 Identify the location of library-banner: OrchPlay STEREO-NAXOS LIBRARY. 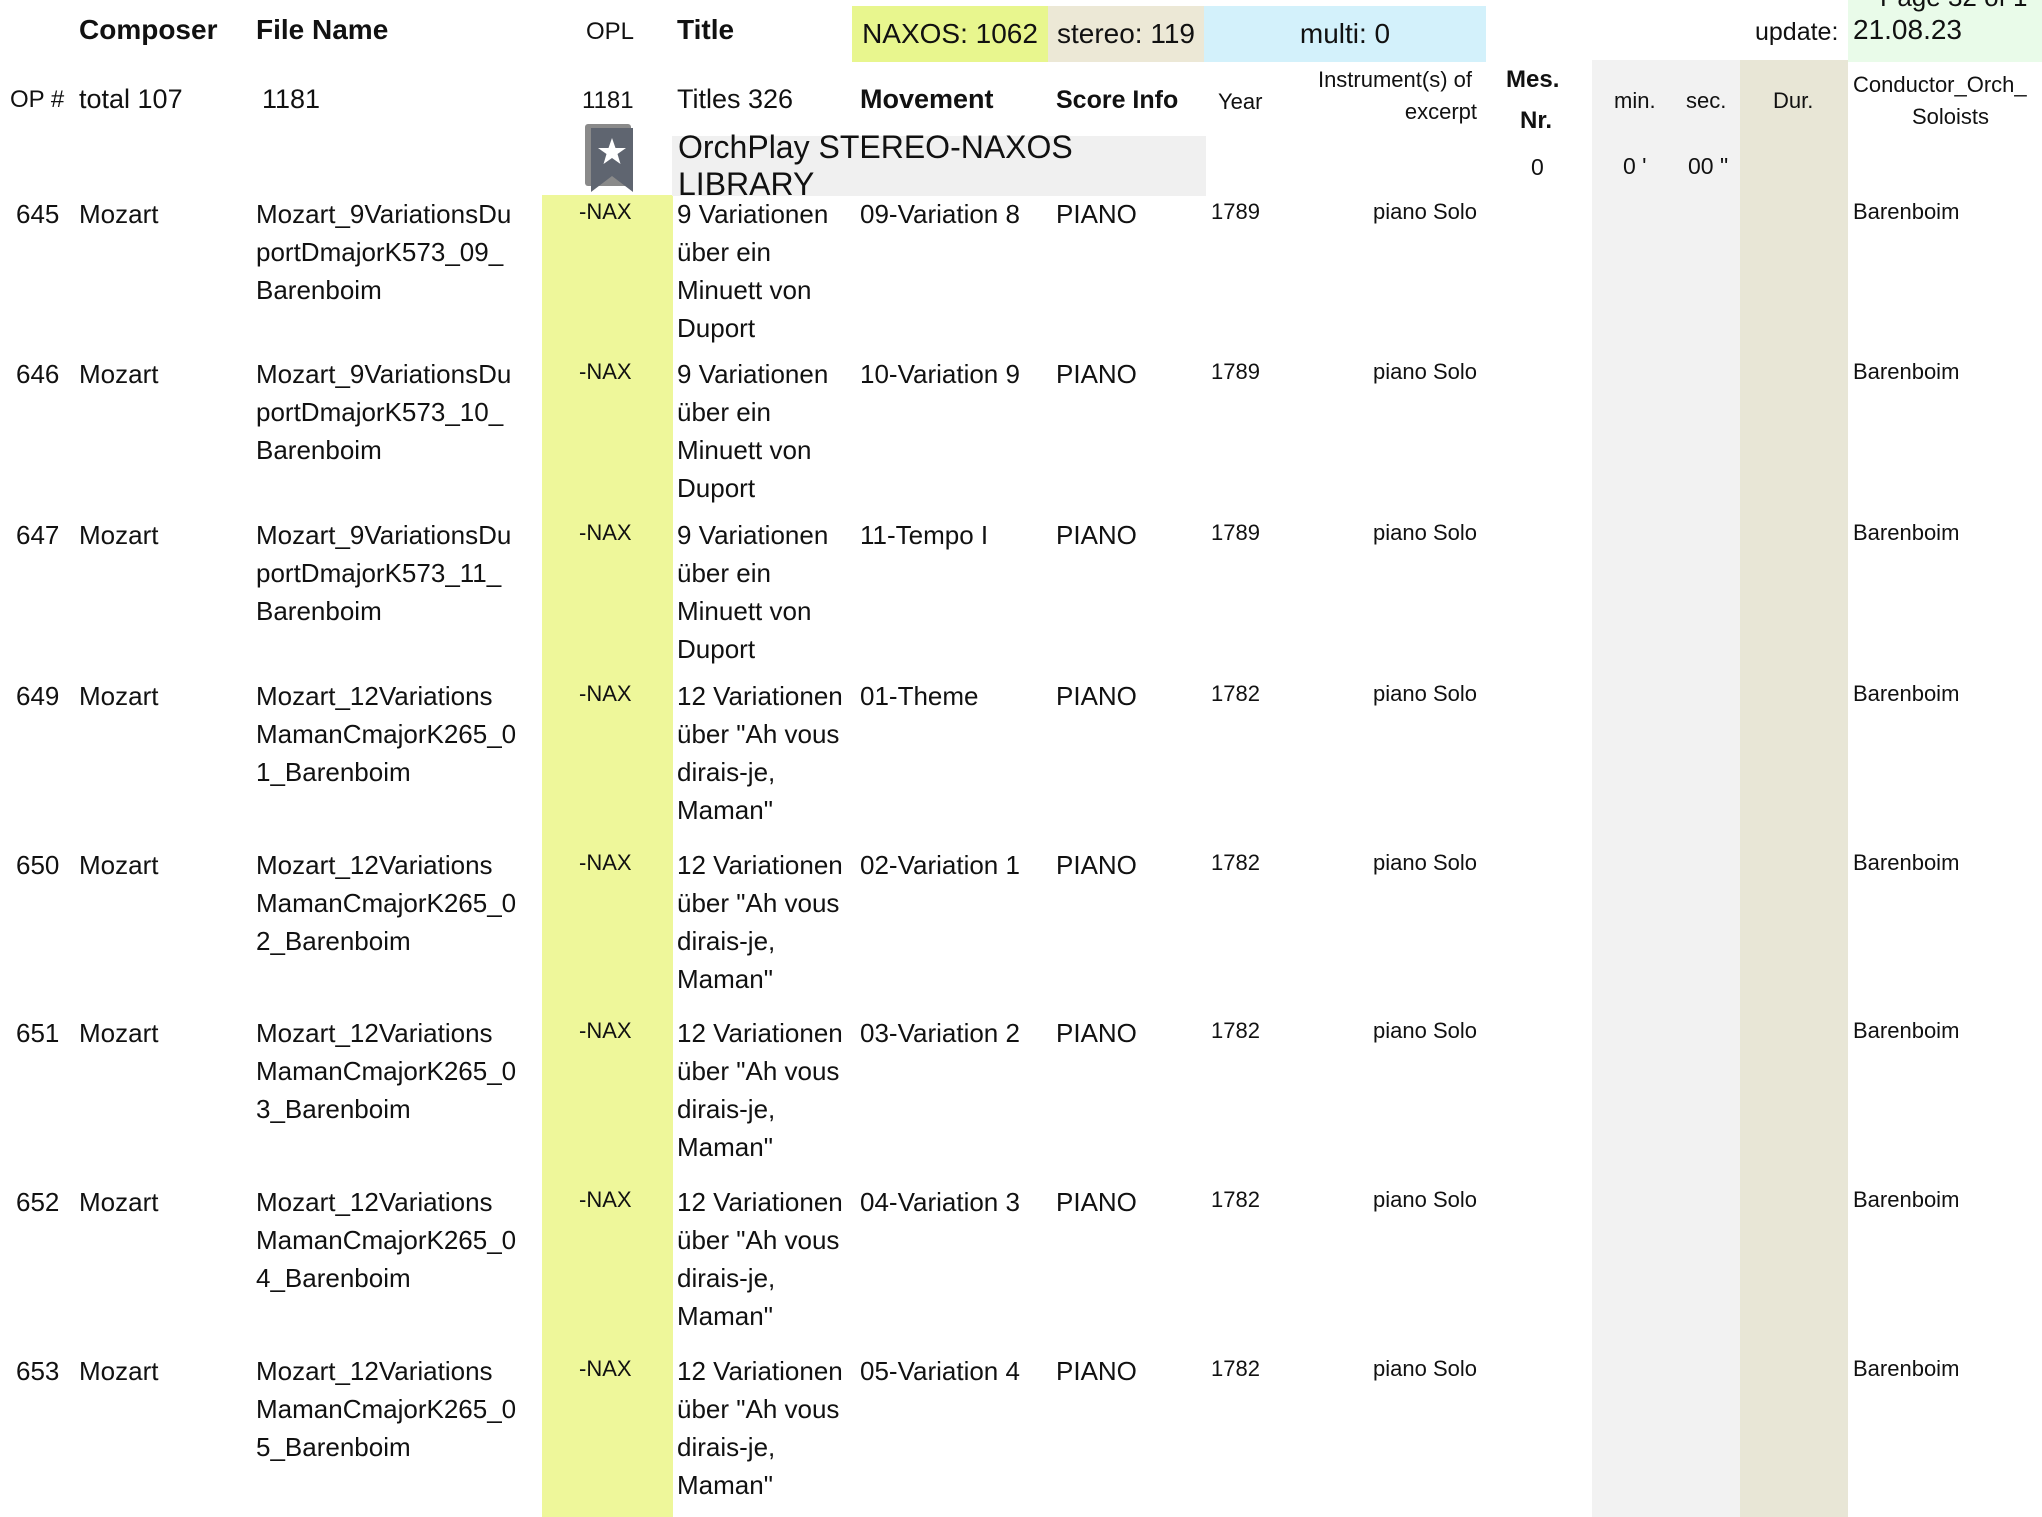
(939, 165).